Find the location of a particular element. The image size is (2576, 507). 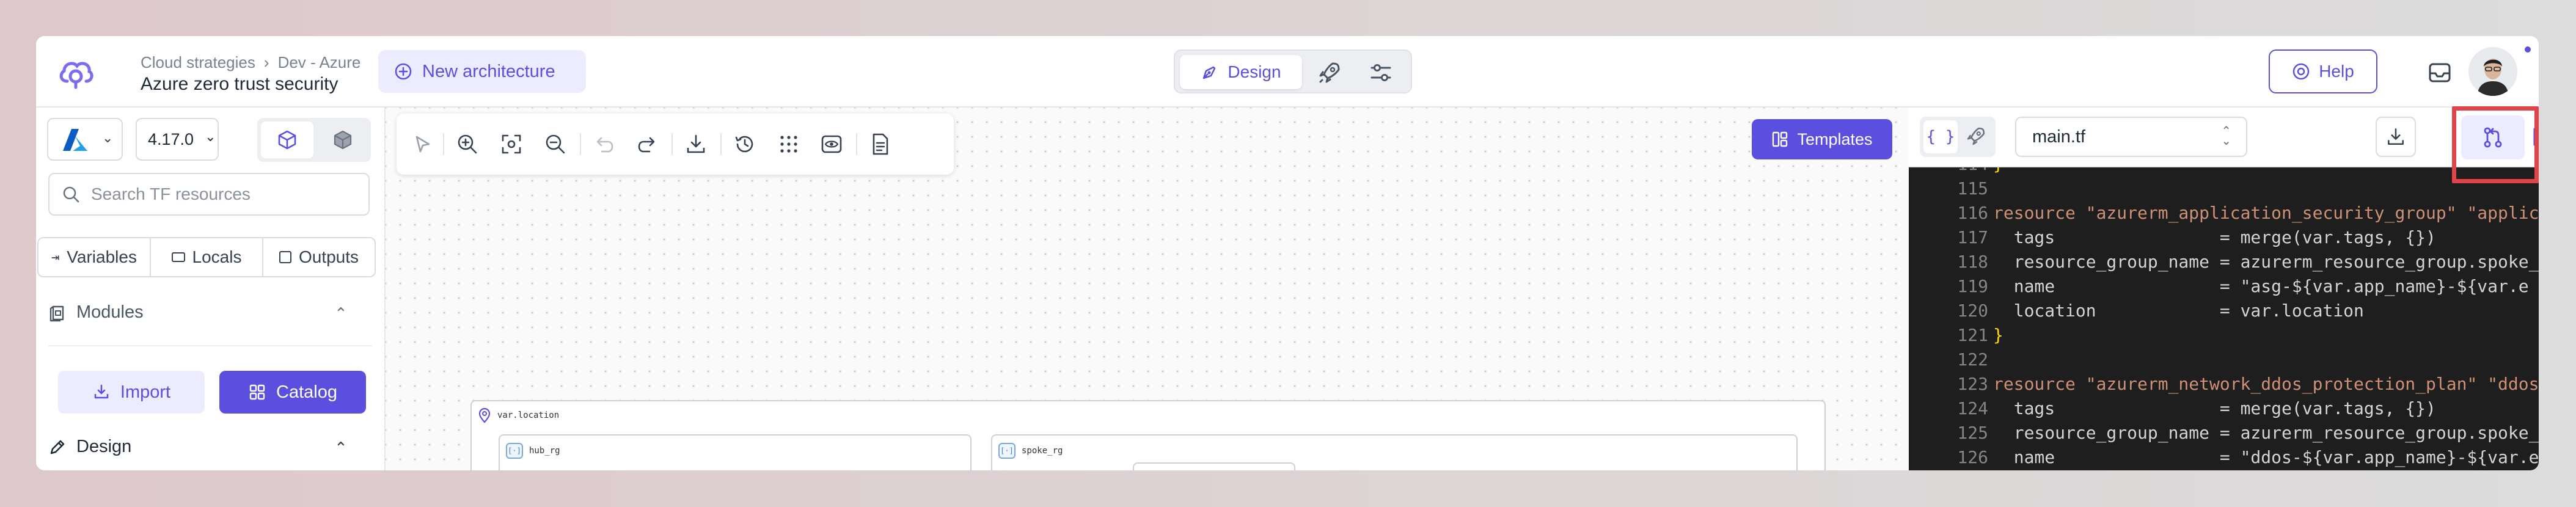

resource-group-name: spoke_rg is located at coordinates (1042, 451).